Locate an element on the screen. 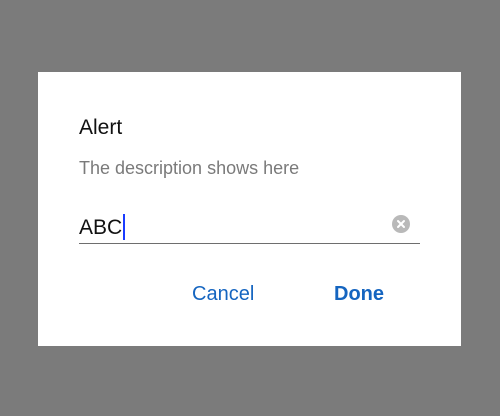 The height and width of the screenshot is (416, 500). text-input-field: ABC is located at coordinates (249, 227).